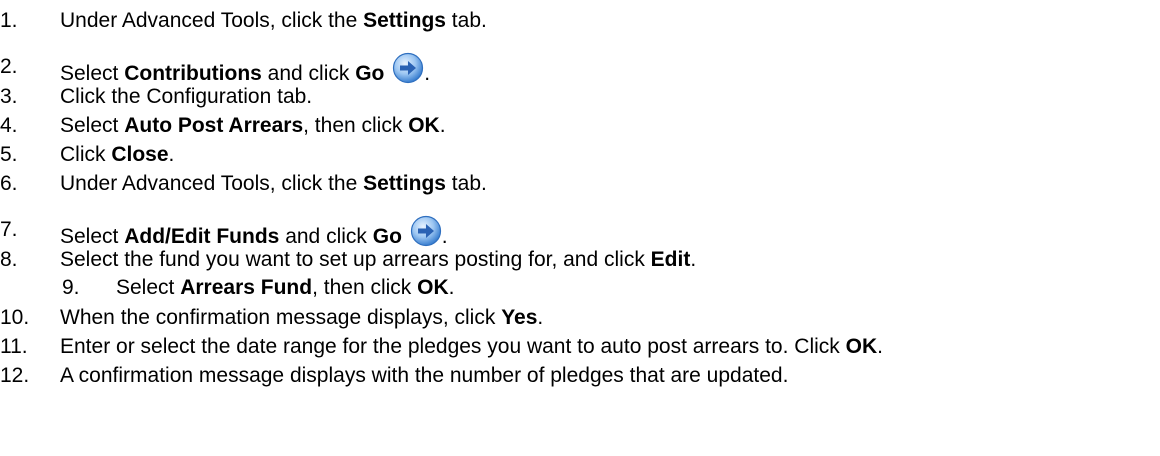 This screenshot has width=1160, height=456. I want to click on step-text: Select Auto Post Arrears, then click OK., so click(253, 126).